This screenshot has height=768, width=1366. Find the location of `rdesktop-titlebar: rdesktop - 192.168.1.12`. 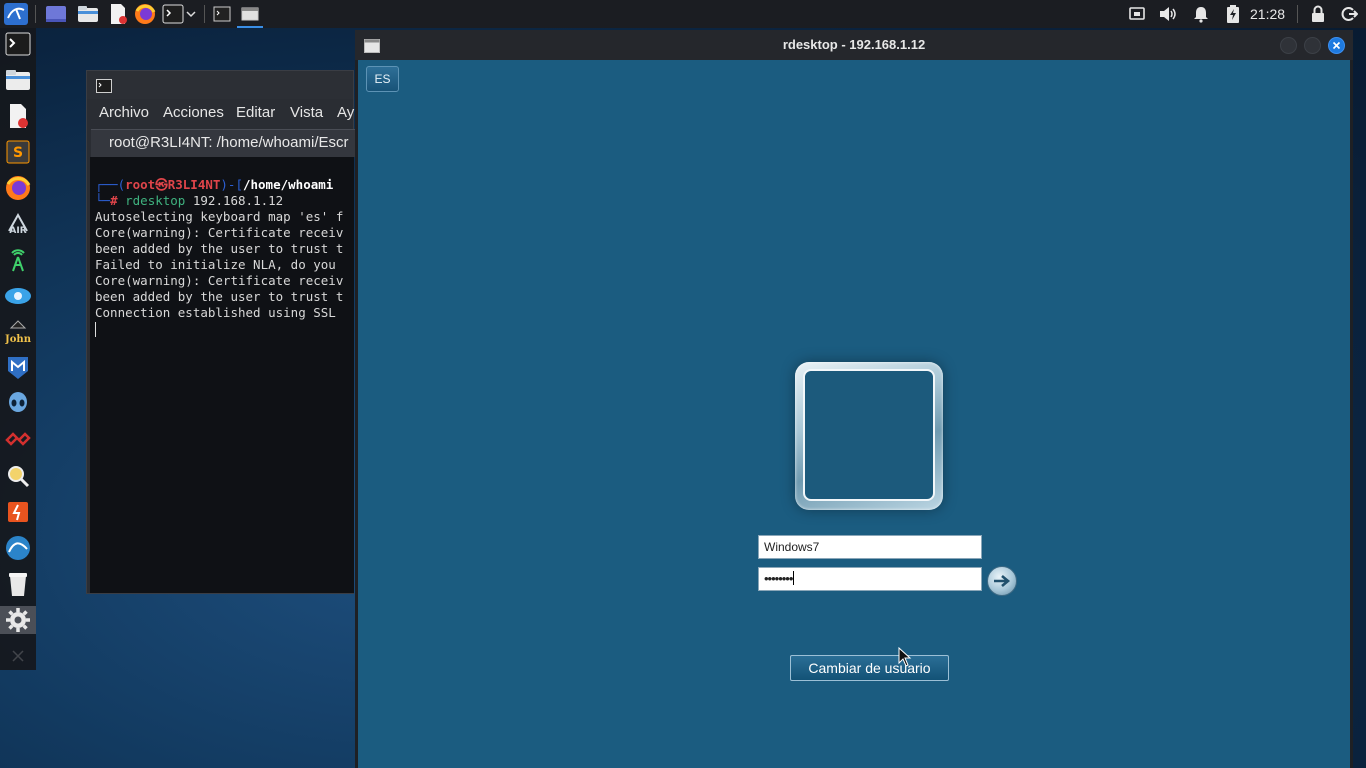

rdesktop-titlebar: rdesktop - 192.168.1.12 is located at coordinates (854, 45).